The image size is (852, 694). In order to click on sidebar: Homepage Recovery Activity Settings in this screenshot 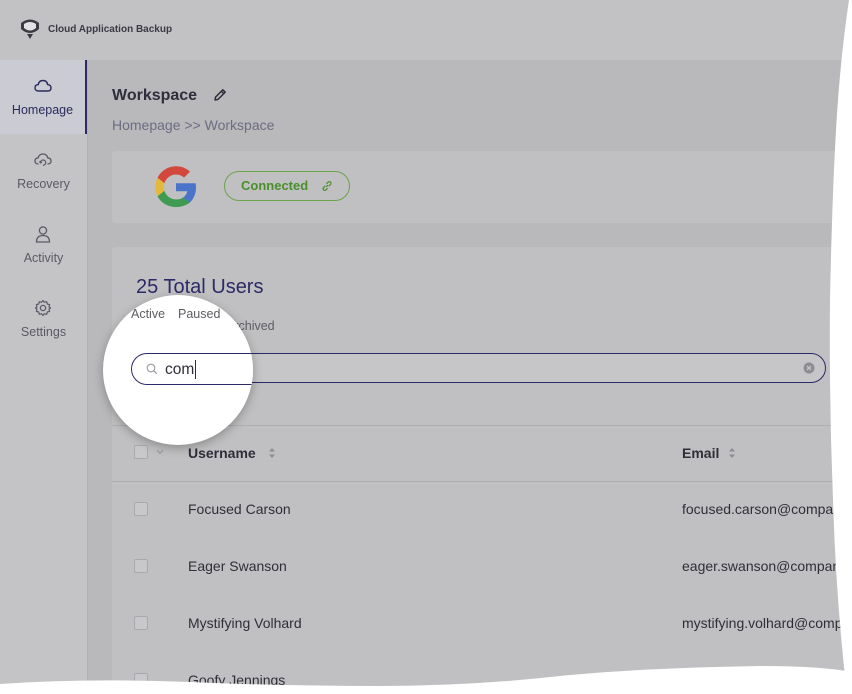, I will do `click(44, 377)`.